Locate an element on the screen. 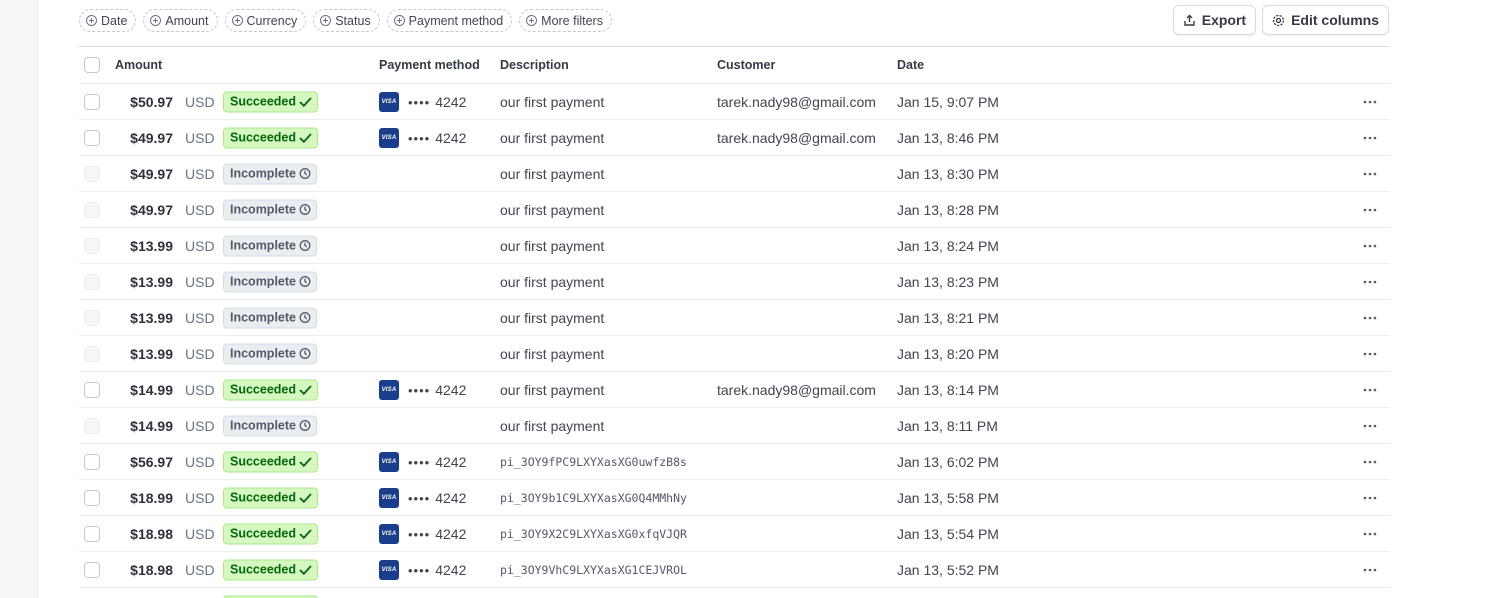 Image resolution: width=1487 pixels, height=598 pixels. table-actions: Export Edit columns is located at coordinates (1280, 20).